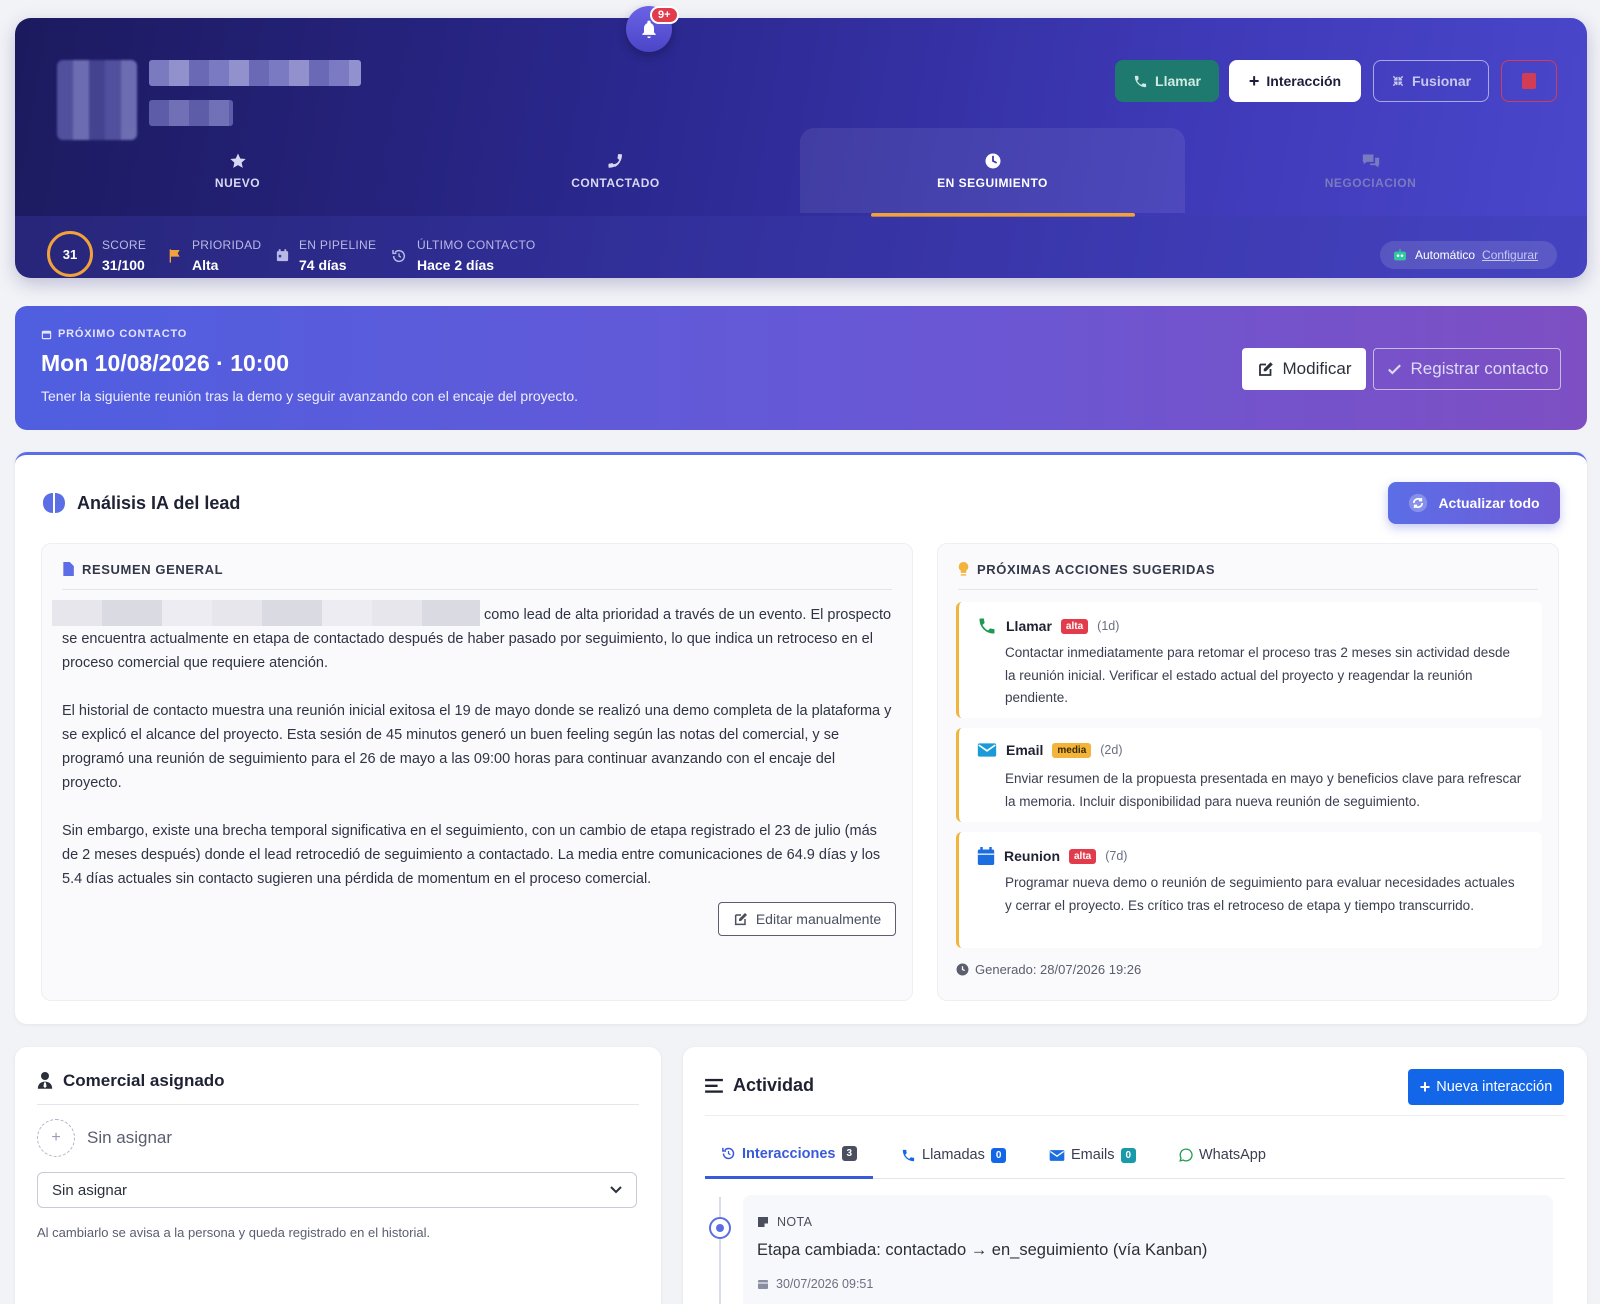  What do you see at coordinates (615, 170) in the screenshot?
I see `stage-contactado: CONTACTADO` at bounding box center [615, 170].